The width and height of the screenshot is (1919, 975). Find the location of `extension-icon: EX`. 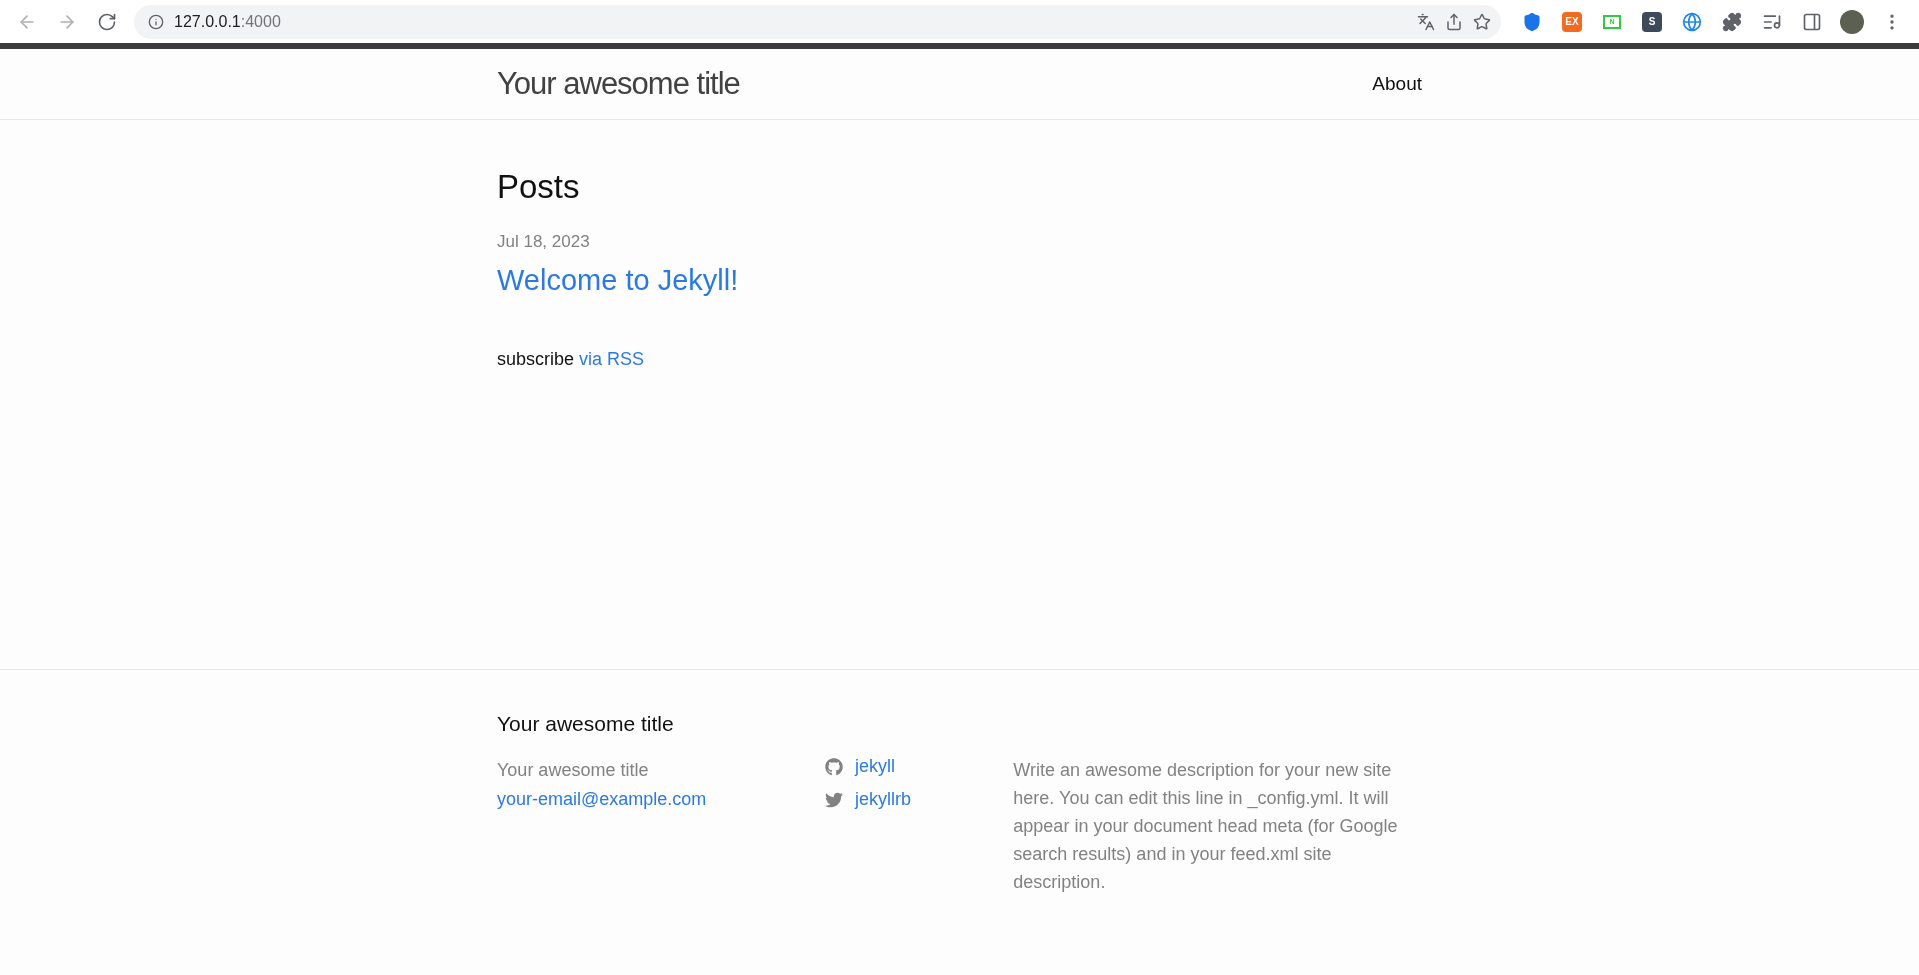

extension-icon: EX is located at coordinates (1572, 21).